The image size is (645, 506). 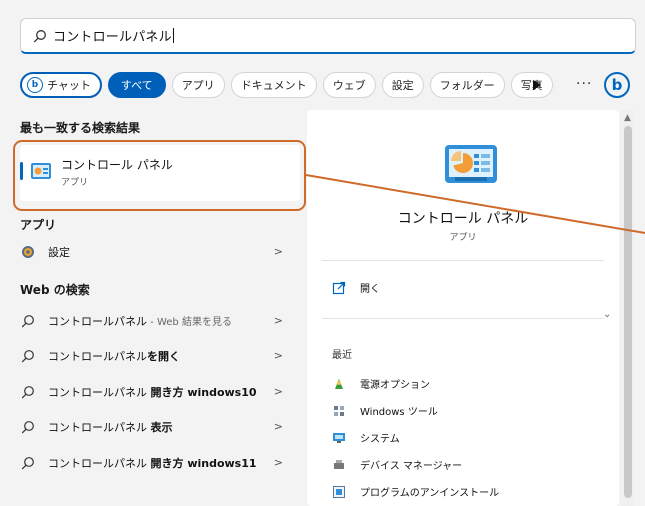 What do you see at coordinates (339, 491) in the screenshot?
I see `uninstall-program-icon` at bounding box center [339, 491].